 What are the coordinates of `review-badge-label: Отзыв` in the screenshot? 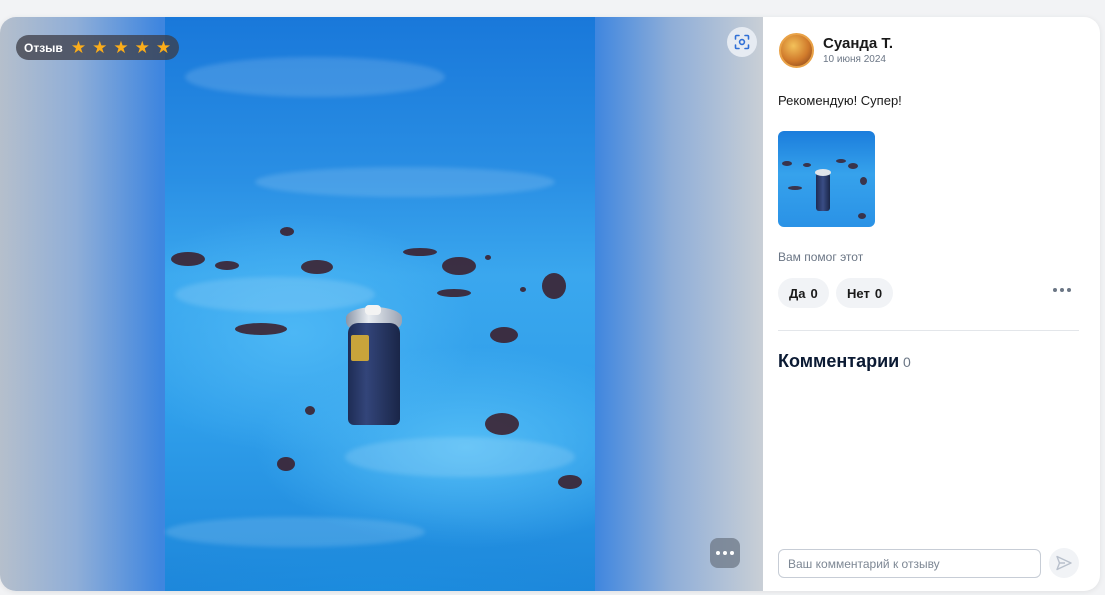 It's located at (43, 47).